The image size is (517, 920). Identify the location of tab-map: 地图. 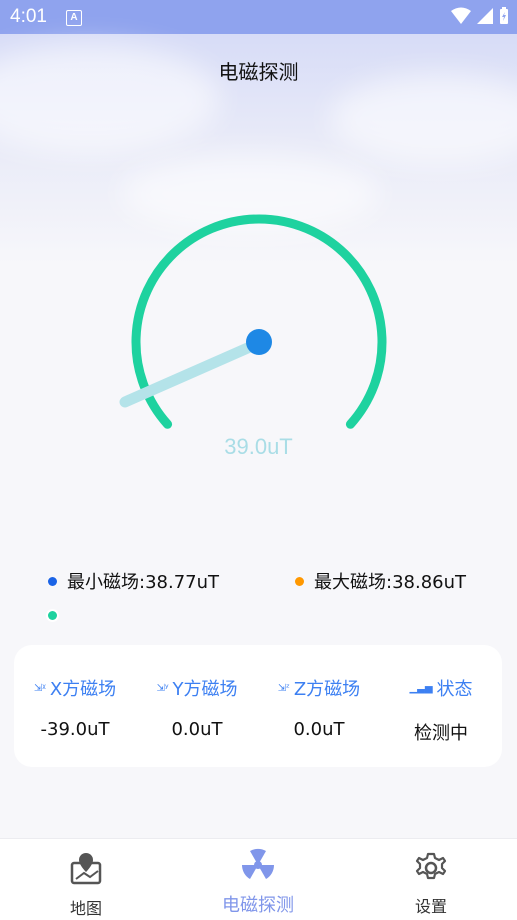
(86, 879).